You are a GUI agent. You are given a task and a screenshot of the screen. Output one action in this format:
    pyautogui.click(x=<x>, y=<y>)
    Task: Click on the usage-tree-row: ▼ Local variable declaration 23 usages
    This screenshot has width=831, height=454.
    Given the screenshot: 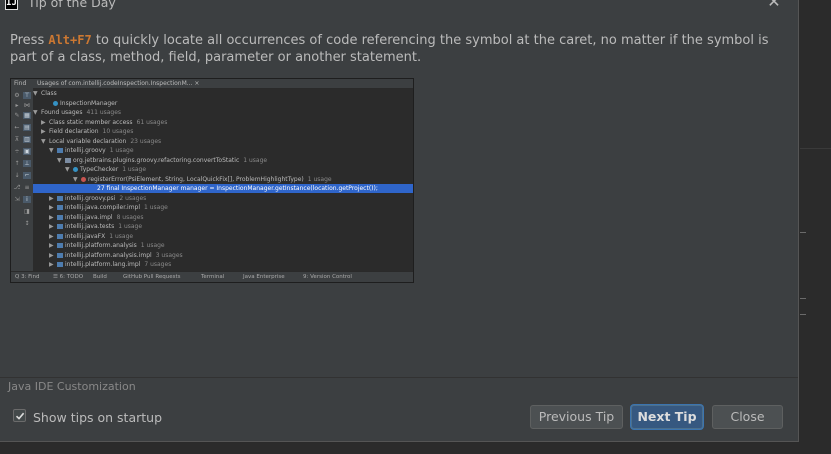 What is the action you would take?
    pyautogui.click(x=97, y=141)
    